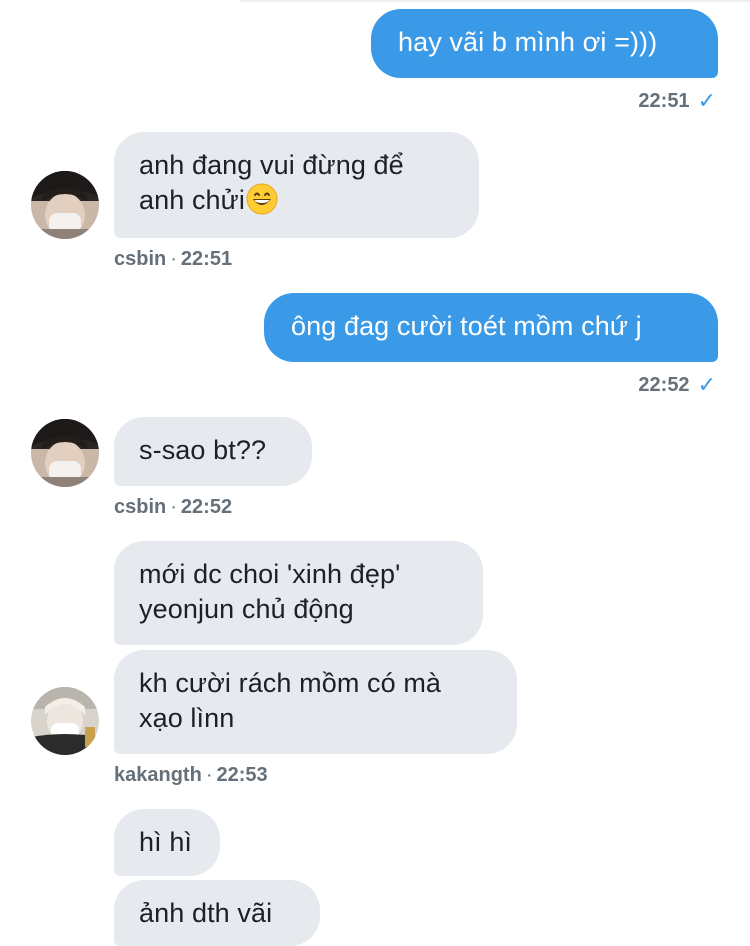  What do you see at coordinates (271, 165) in the screenshot?
I see `message-text-line: anh đang vui đừng để` at bounding box center [271, 165].